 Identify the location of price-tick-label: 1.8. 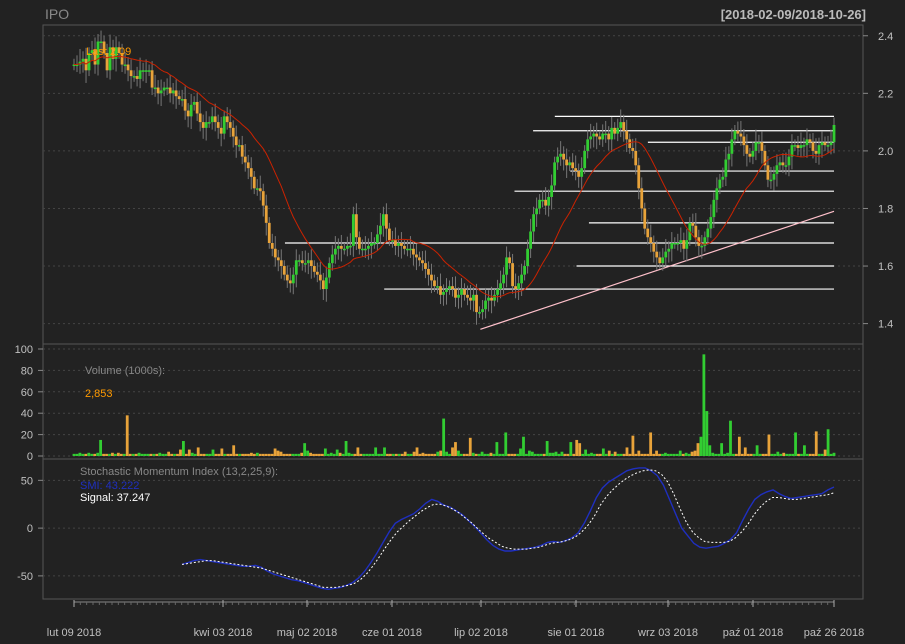
(885, 209).